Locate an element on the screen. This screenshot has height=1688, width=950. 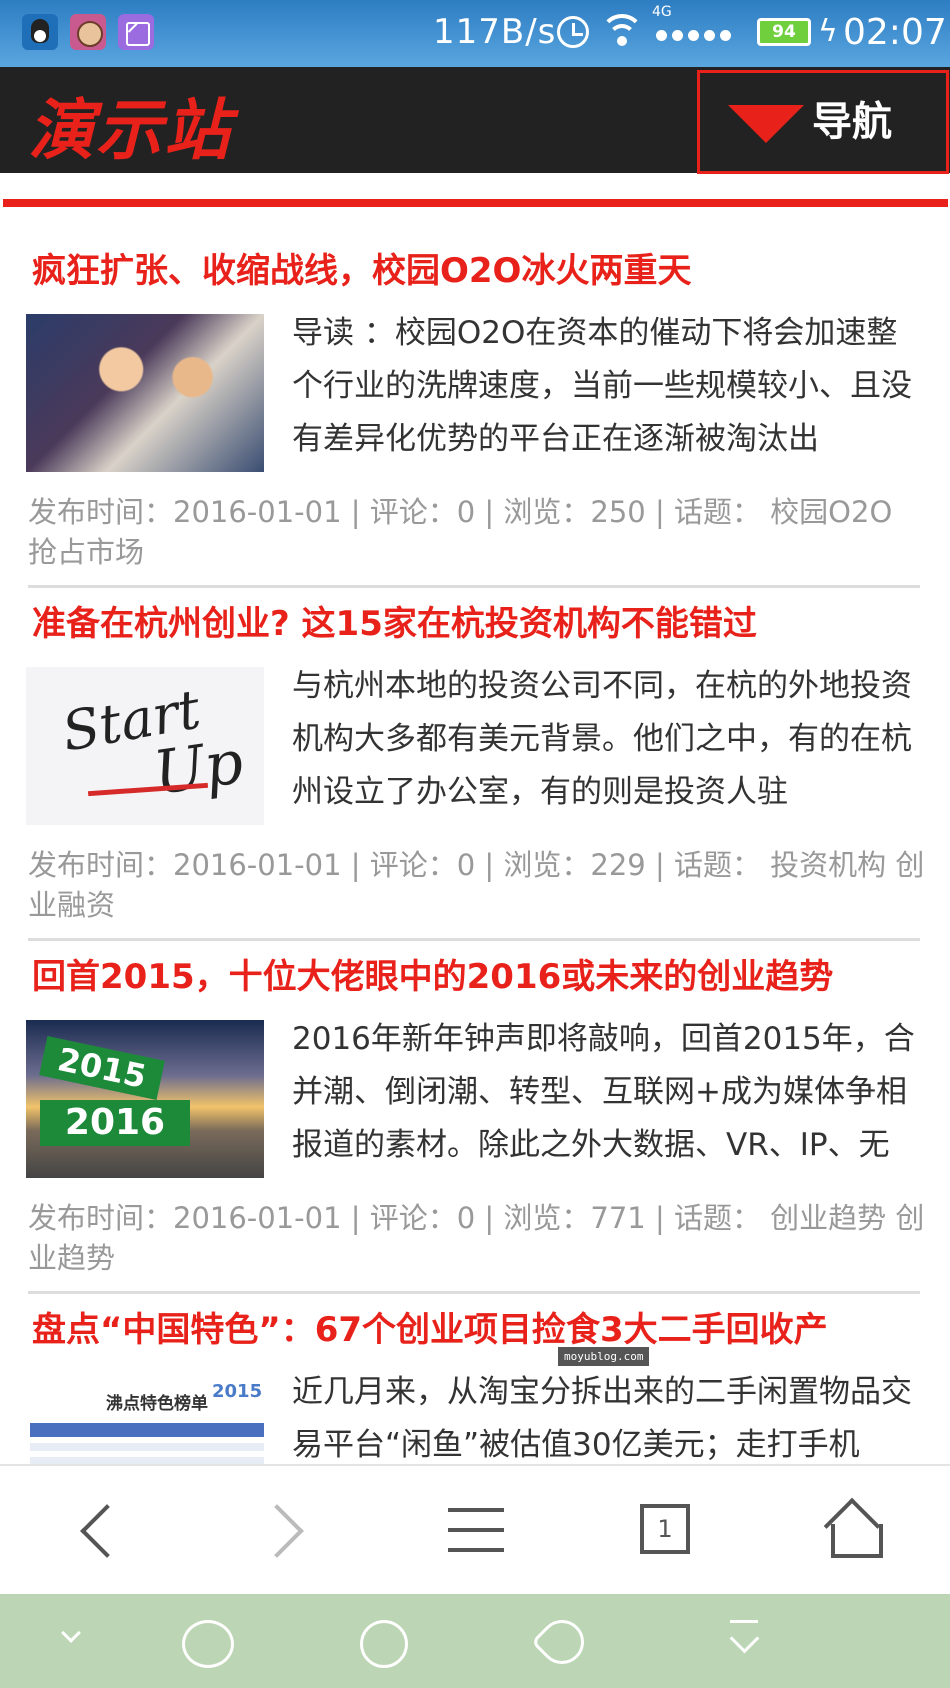
browser-toolbar: 1 is located at coordinates (475, 1529).